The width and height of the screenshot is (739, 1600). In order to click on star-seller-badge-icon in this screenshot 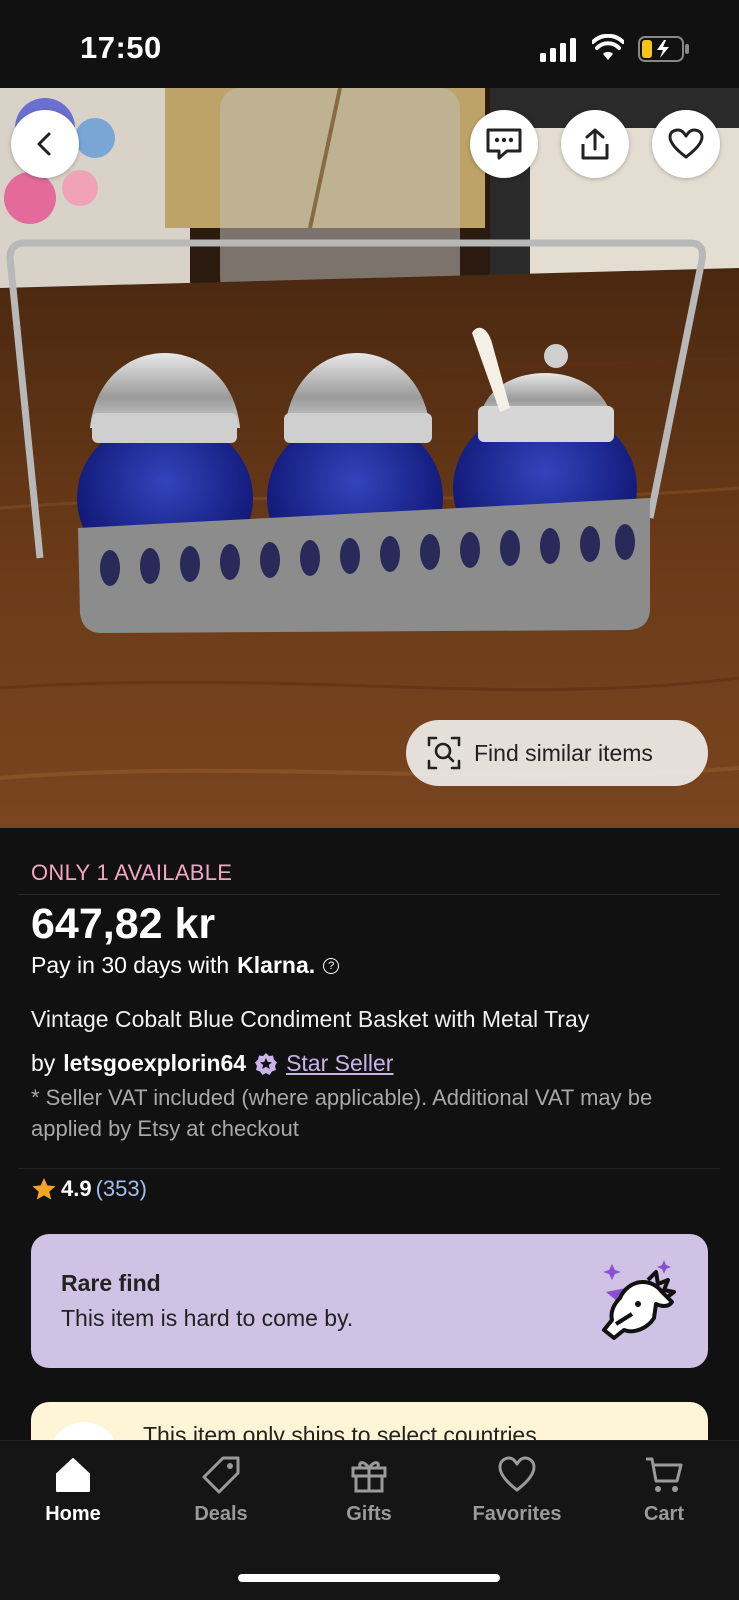, I will do `click(266, 1063)`.